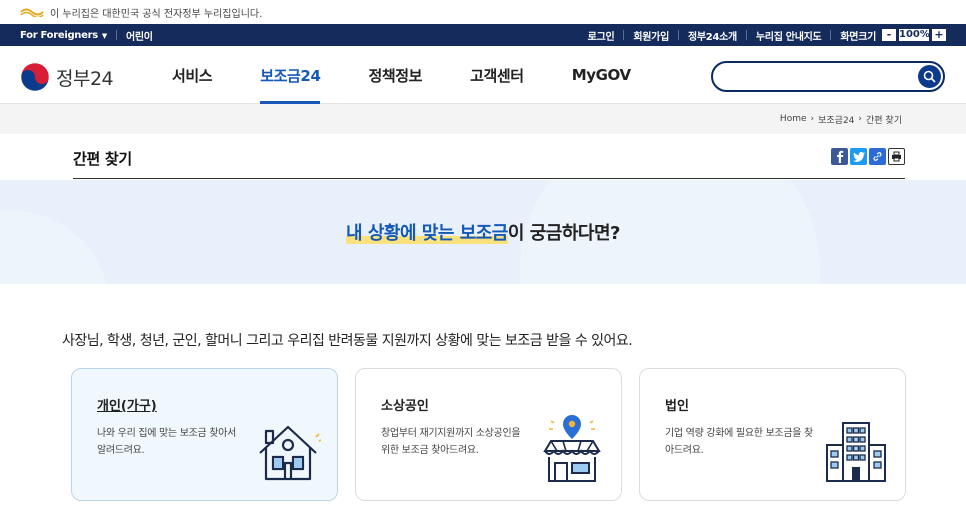  I want to click on hero-text: 내 상황에 맞는 보조금이 궁금하다면?, so click(483, 232).